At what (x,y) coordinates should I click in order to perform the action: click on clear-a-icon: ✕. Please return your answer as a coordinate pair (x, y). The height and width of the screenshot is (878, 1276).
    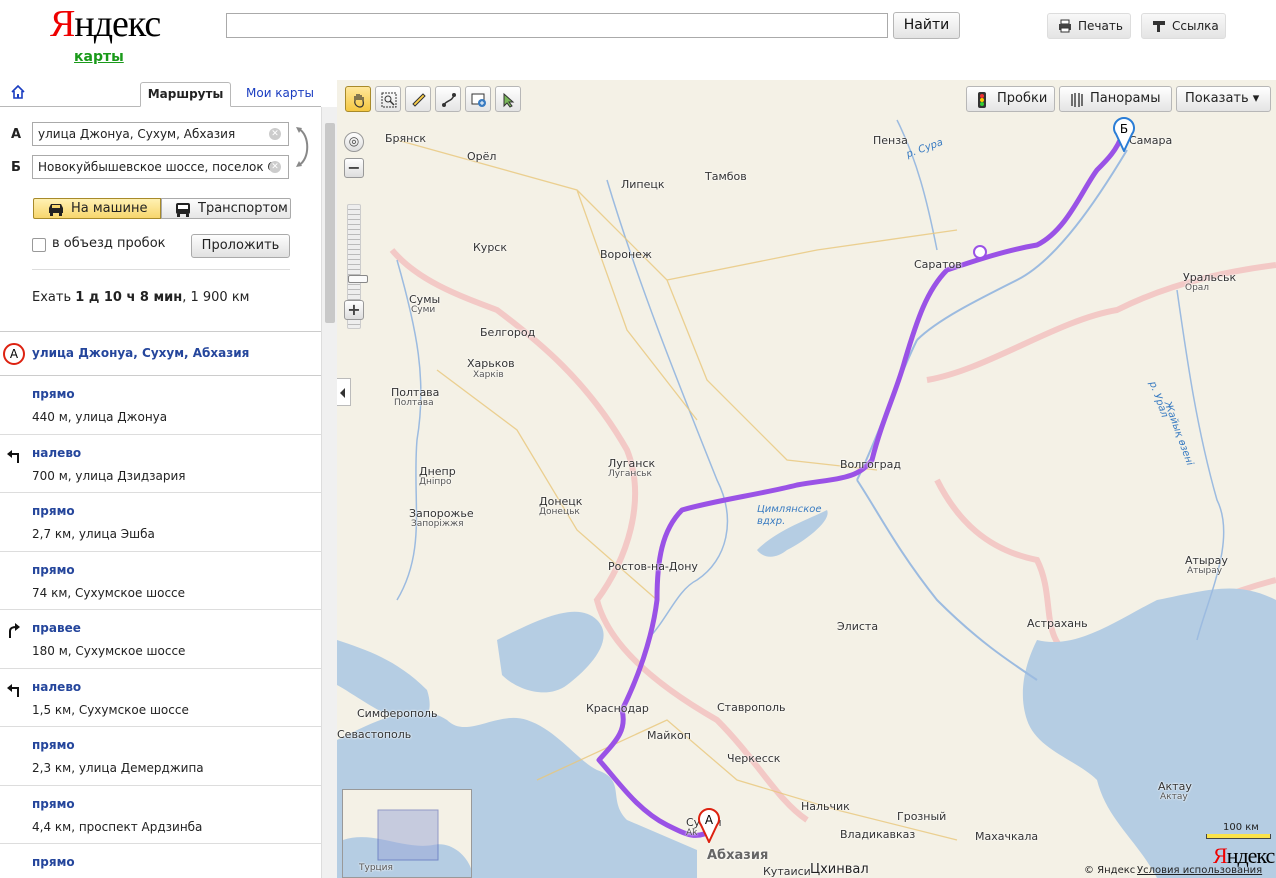
    Looking at the image, I should click on (275, 134).